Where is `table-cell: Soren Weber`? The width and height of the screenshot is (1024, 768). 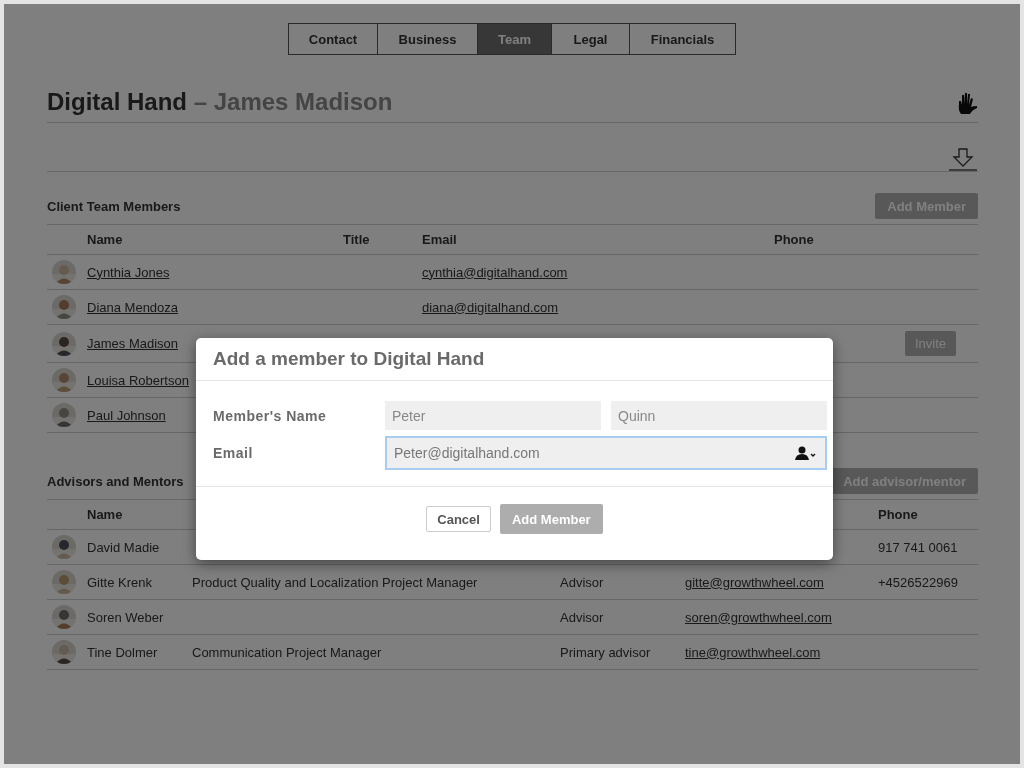
table-cell: Soren Weber is located at coordinates (125, 617).